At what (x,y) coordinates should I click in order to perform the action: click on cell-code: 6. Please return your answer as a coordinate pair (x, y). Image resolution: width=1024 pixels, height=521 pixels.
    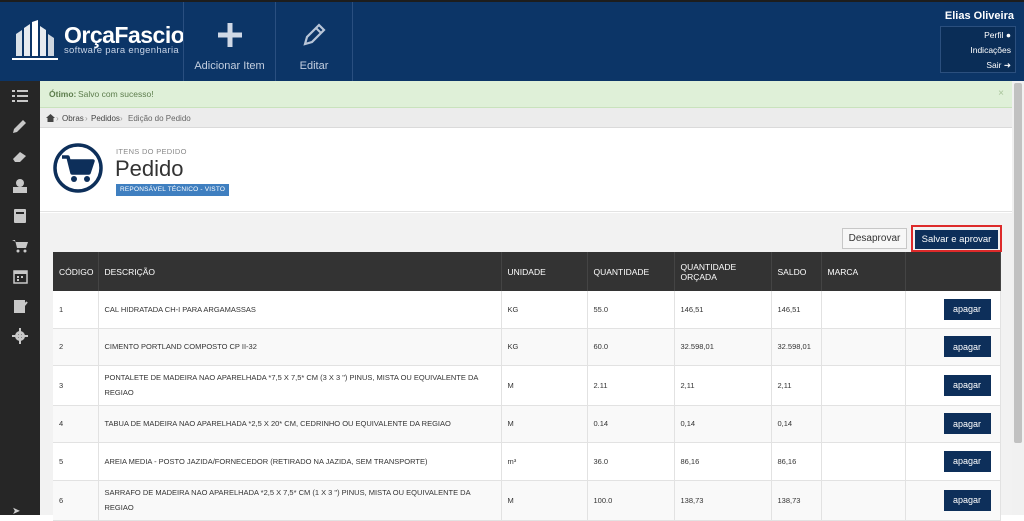
    Looking at the image, I should click on (76, 500).